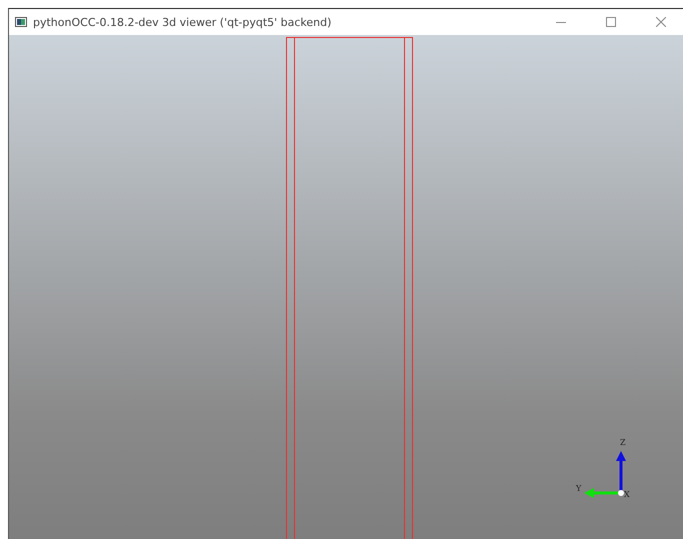 The height and width of the screenshot is (539, 683). Describe the element at coordinates (579, 488) in the screenshot. I see `axis-label: Y` at that location.